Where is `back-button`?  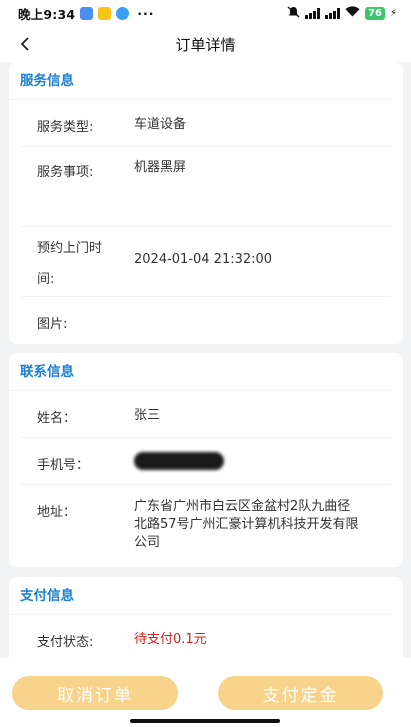 back-button is located at coordinates (25, 44).